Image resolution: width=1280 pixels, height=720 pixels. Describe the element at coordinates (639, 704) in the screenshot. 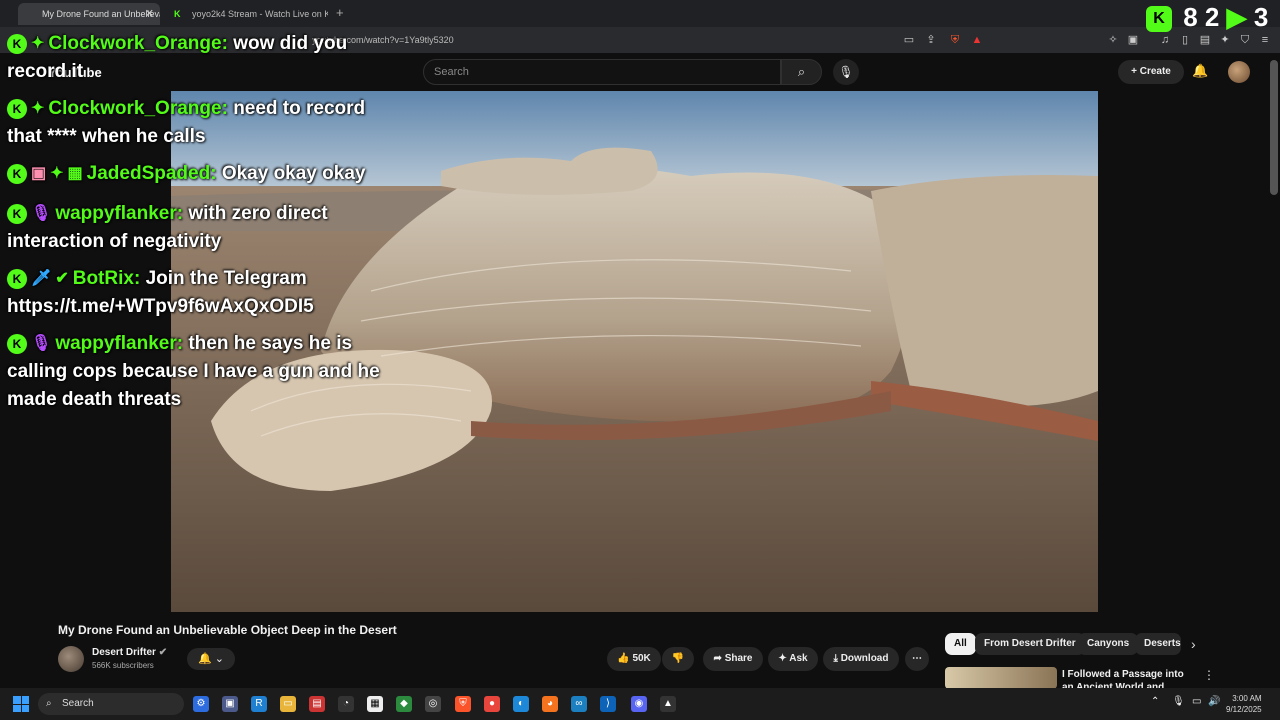

I see `discord-icon: ◉` at that location.